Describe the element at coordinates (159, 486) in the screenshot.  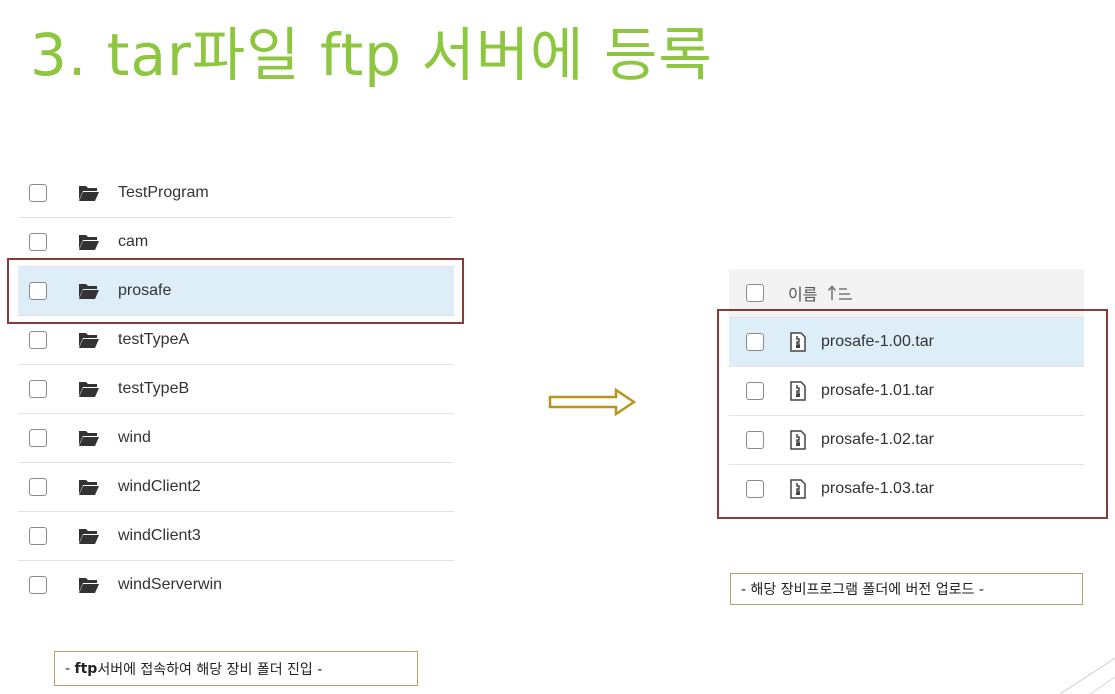
I see `folder-name: windClient2` at that location.